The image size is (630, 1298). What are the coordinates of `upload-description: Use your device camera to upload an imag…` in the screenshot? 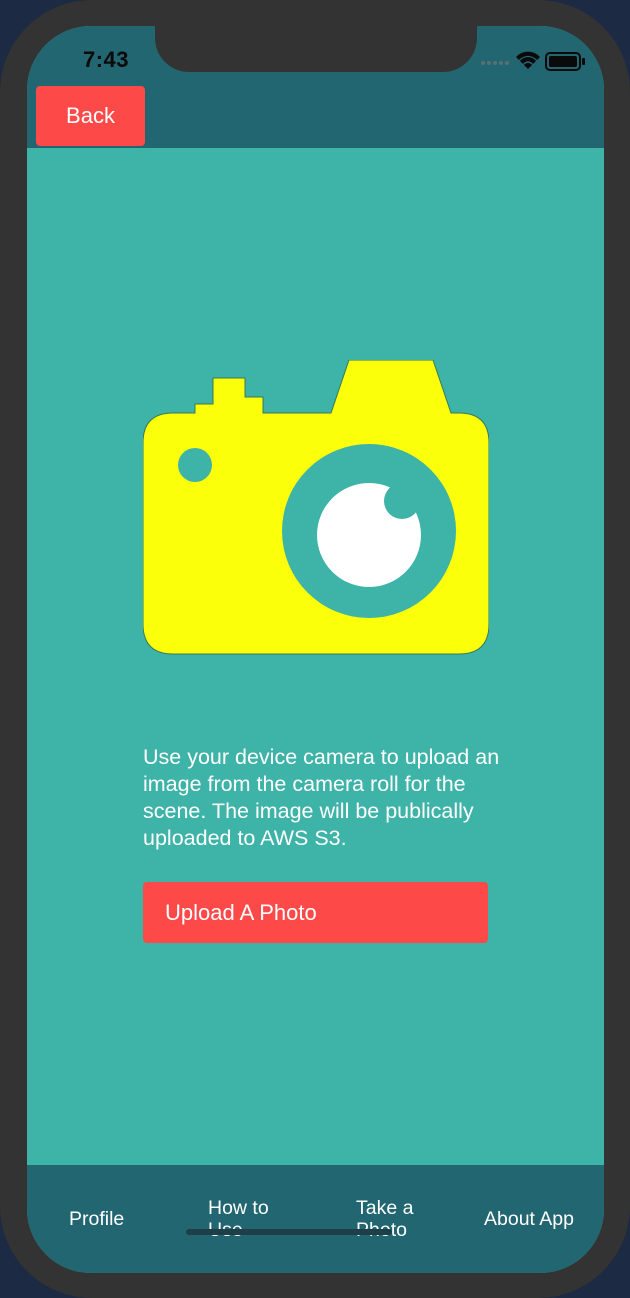 It's located at (321, 797).